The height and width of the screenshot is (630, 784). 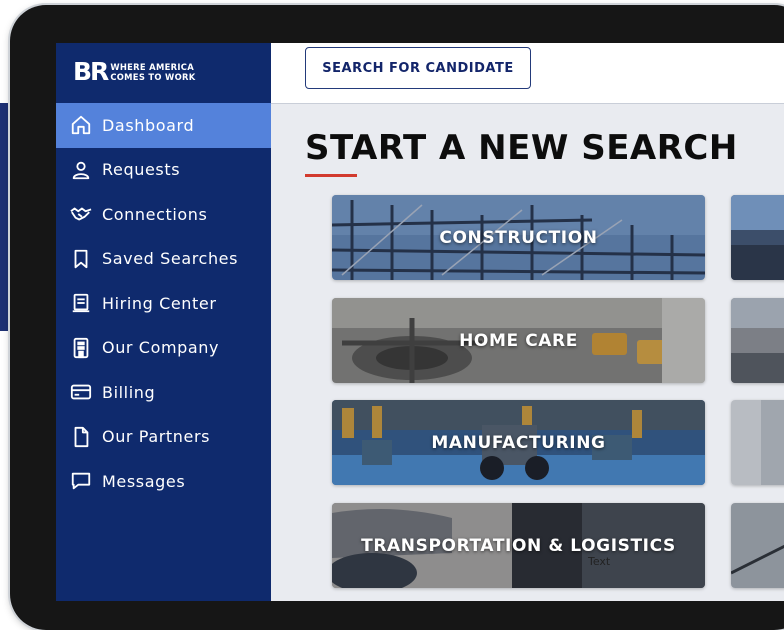 What do you see at coordinates (170, 259) in the screenshot?
I see `sidebar-item-label: Saved Searches` at bounding box center [170, 259].